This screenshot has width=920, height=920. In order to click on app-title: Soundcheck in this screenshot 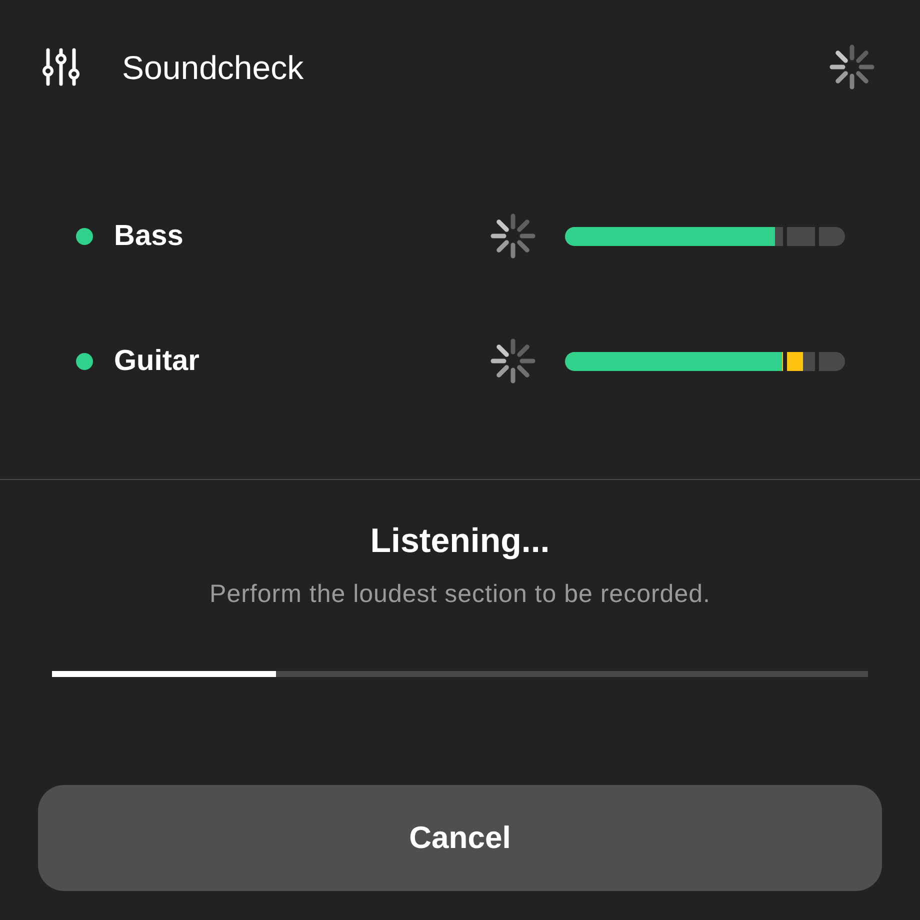, I will do `click(213, 67)`.